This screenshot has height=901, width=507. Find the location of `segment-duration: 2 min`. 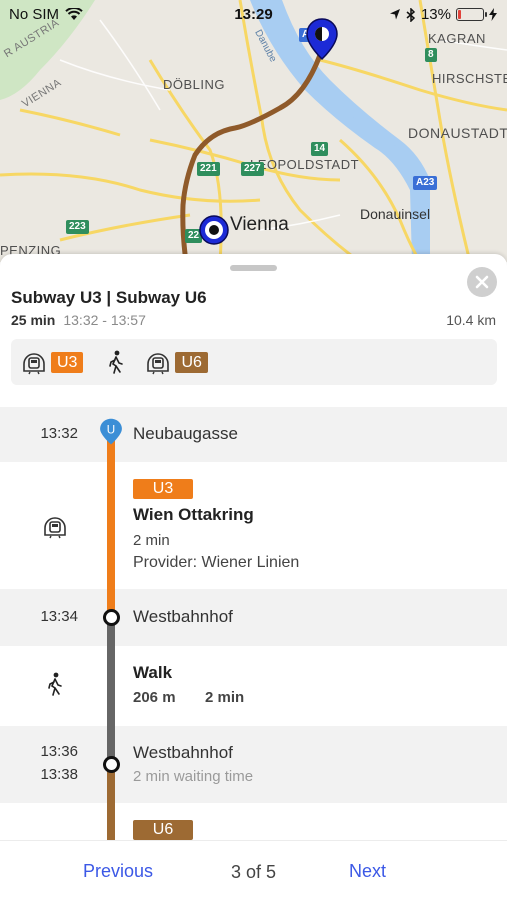

segment-duration: 2 min is located at coordinates (151, 540).